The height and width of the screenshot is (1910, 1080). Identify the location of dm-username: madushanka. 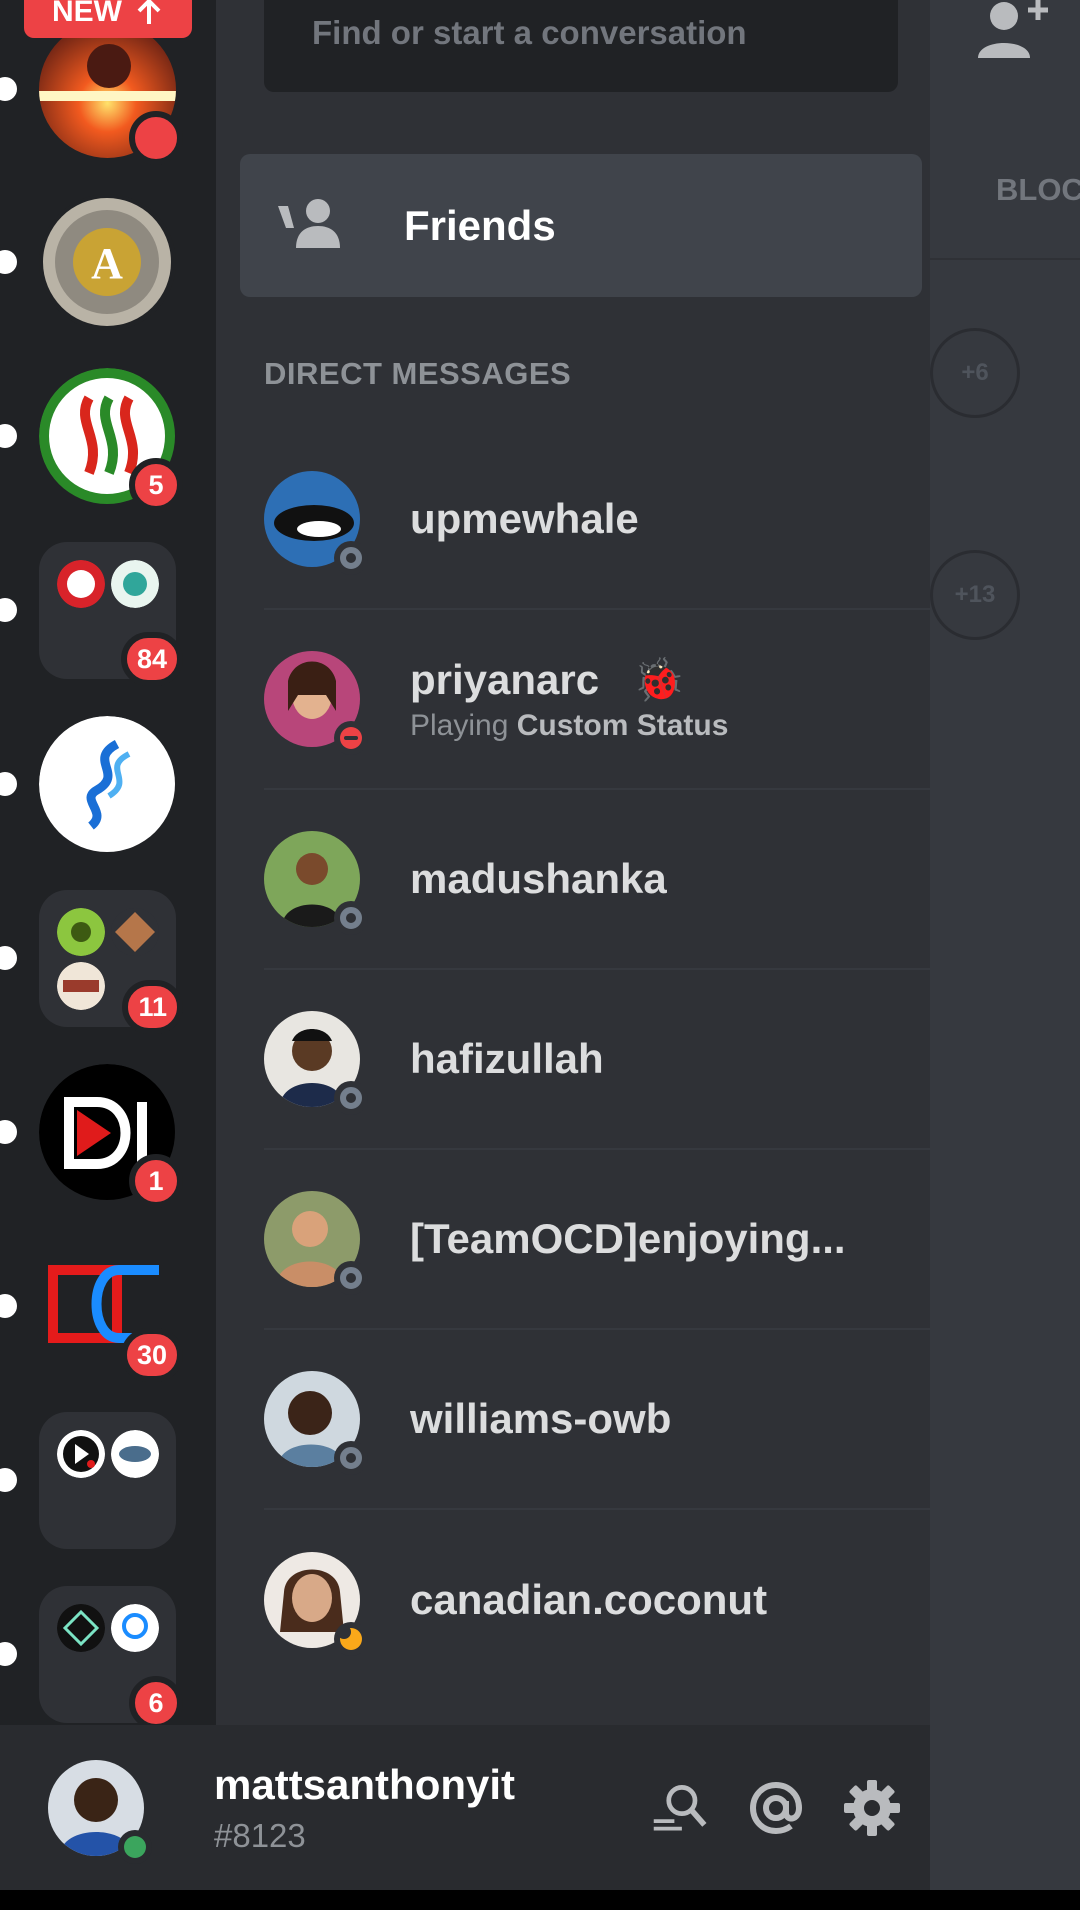
(538, 878).